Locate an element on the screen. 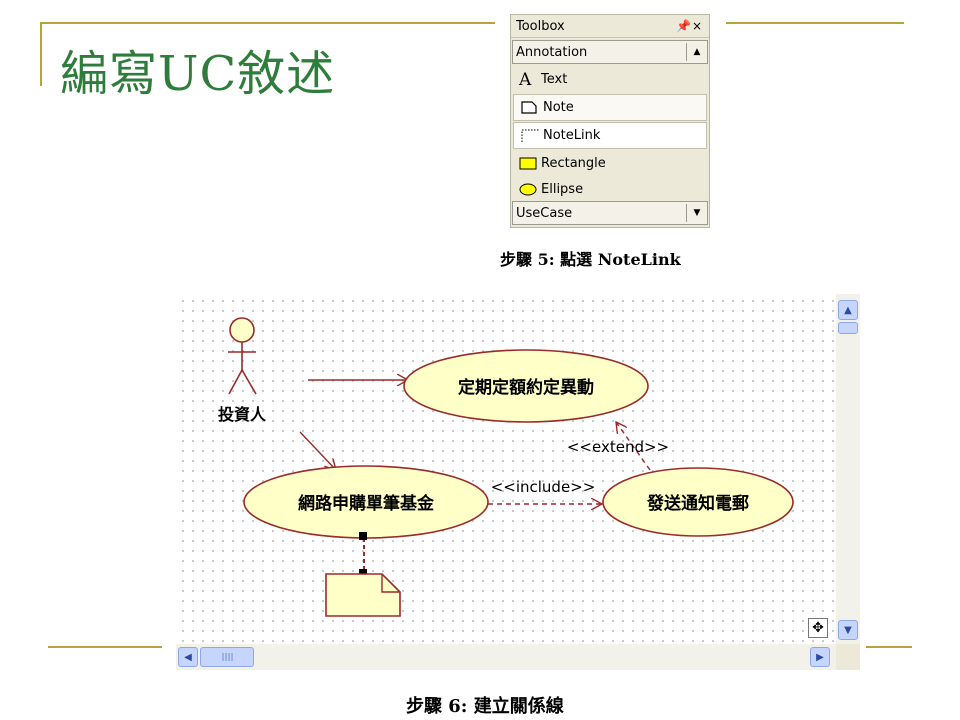  toolbox-item-label: Text is located at coordinates (554, 79).